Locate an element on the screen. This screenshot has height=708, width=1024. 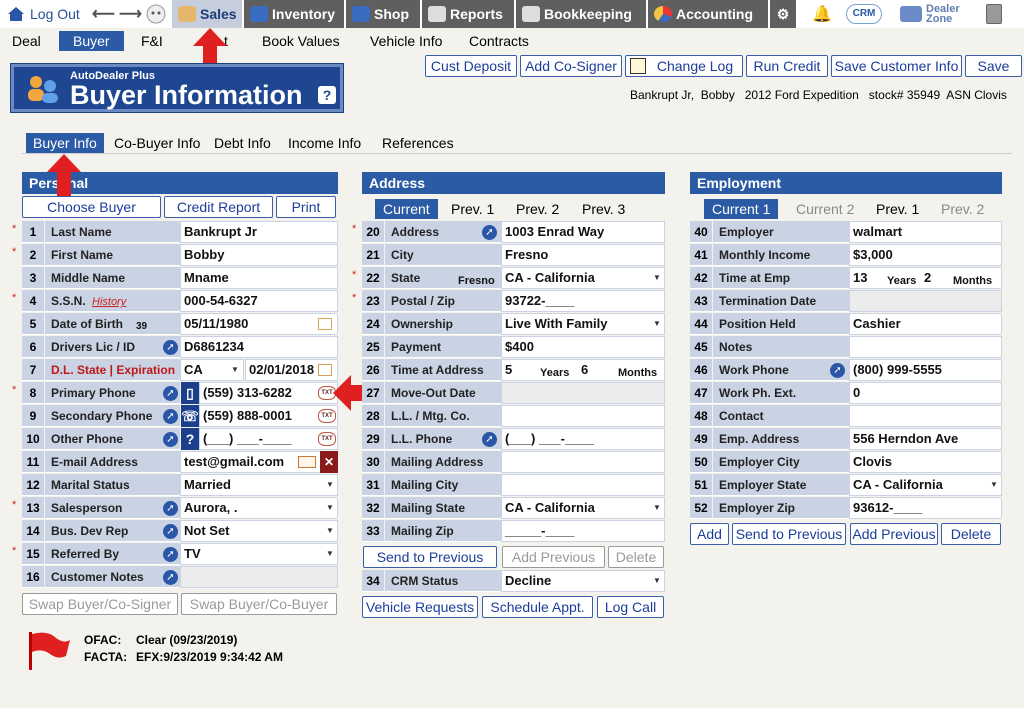
field-value: 000-54-6327 is located at coordinates (259, 301).